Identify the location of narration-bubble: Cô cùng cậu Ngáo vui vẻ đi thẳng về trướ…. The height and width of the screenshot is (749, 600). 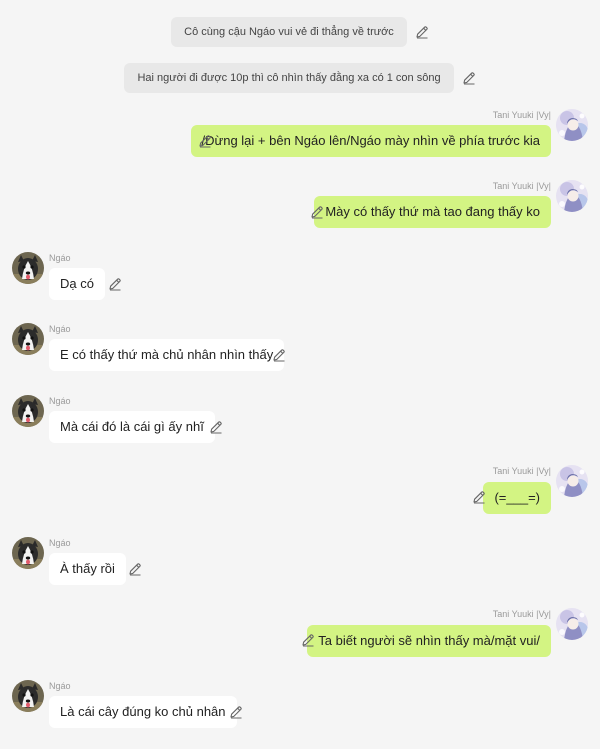
(289, 32).